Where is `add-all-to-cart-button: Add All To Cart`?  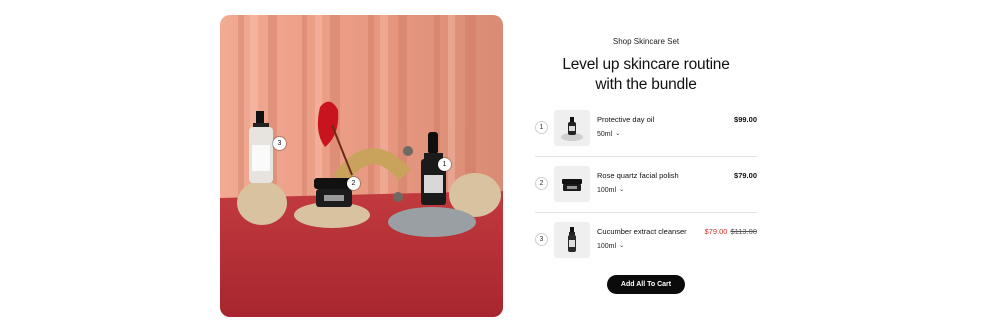 add-all-to-cart-button: Add All To Cart is located at coordinates (646, 284).